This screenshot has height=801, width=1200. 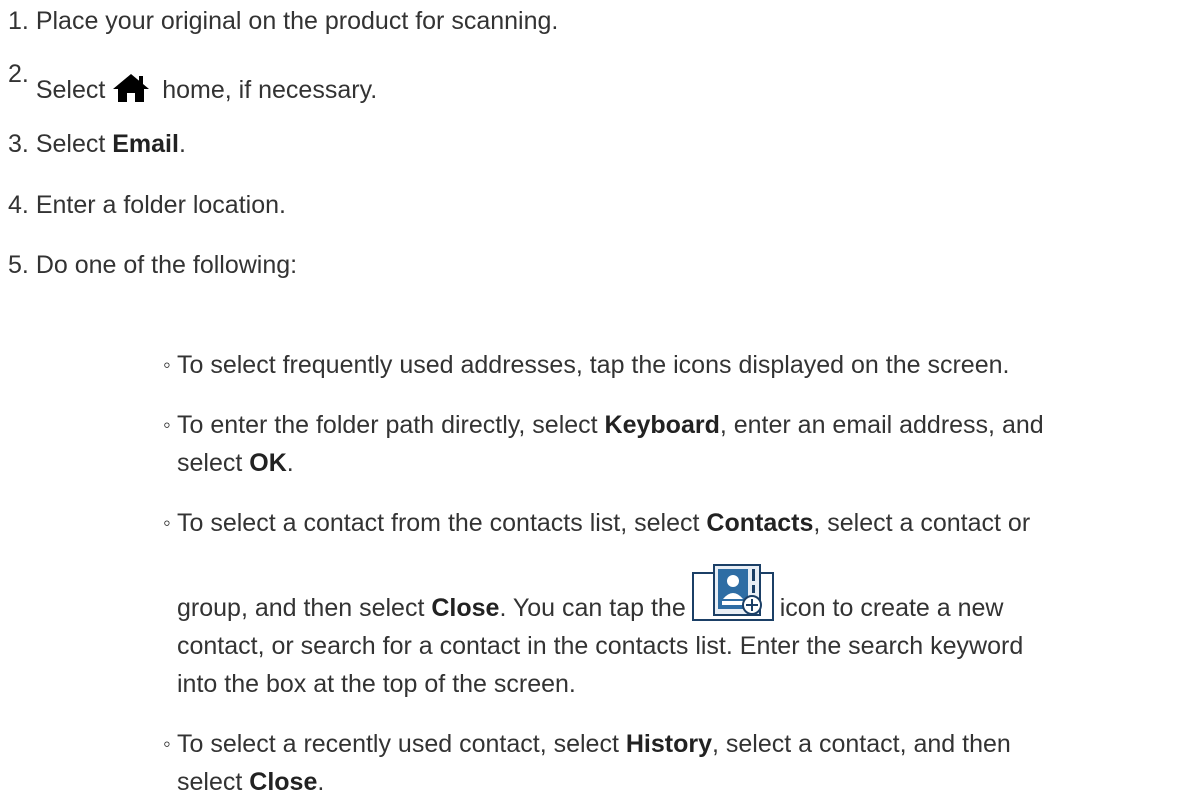 I want to click on history-option-label: History, so click(x=668, y=744).